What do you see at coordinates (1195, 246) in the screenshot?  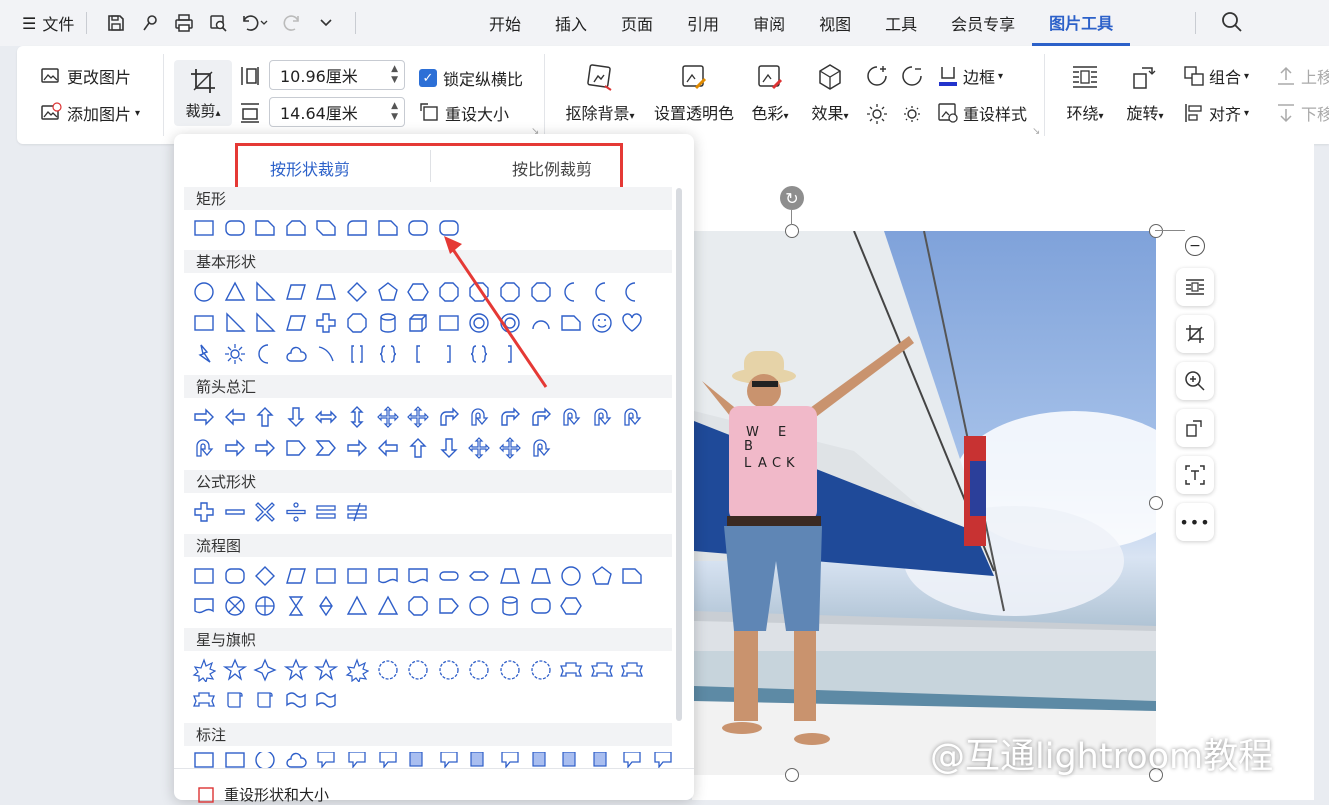 I see `collapse-minus-icon: −` at bounding box center [1195, 246].